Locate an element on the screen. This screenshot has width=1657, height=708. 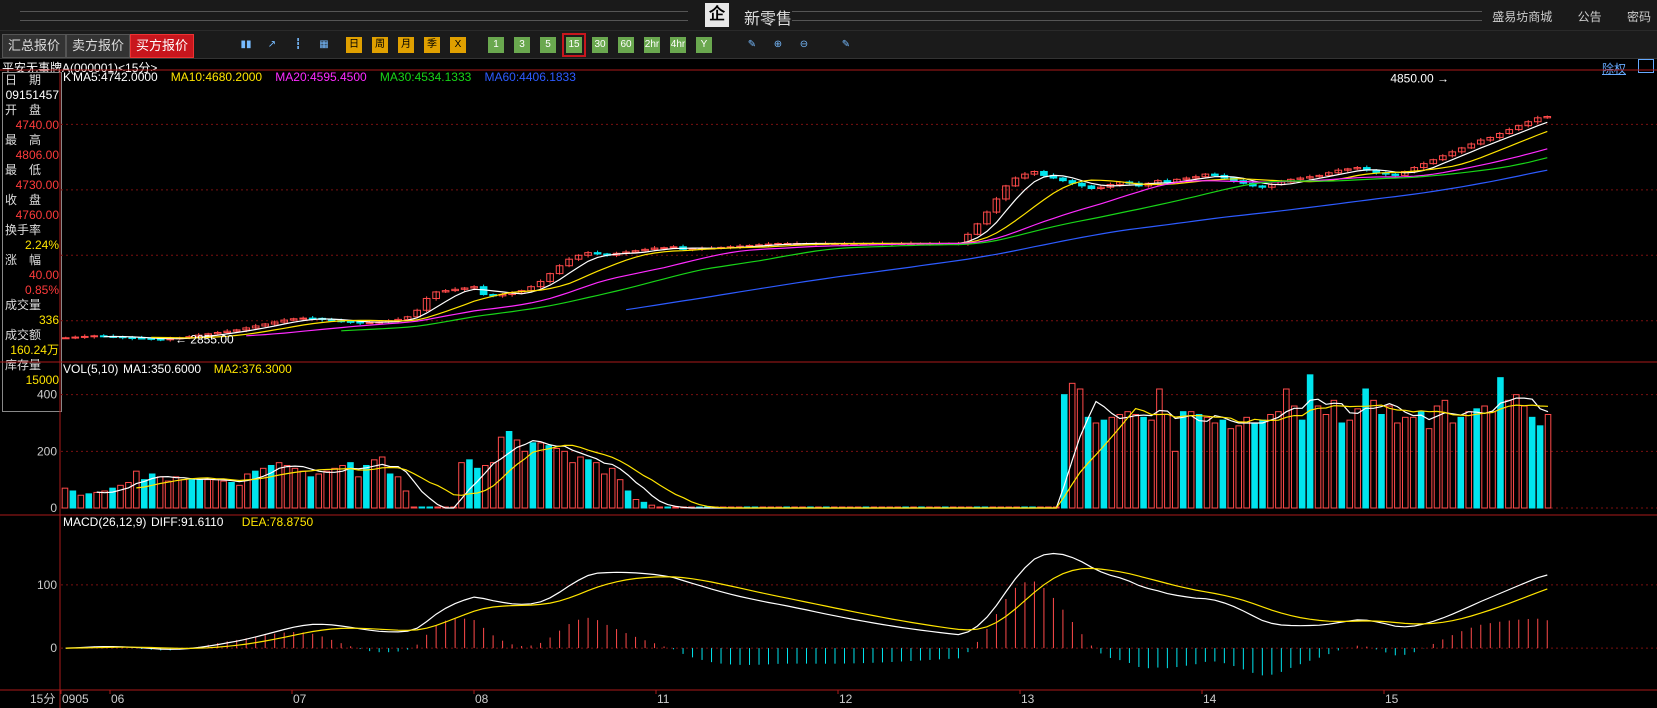
period-week-button: 周 is located at coordinates (380, 45).